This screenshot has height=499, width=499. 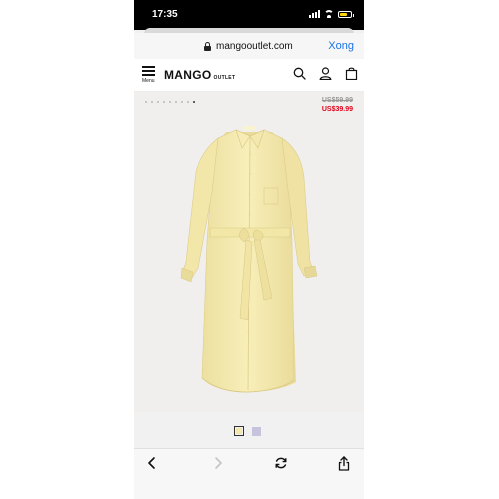 What do you see at coordinates (337, 105) in the screenshot?
I see `price-block: US$59.99 US$39.99` at bounding box center [337, 105].